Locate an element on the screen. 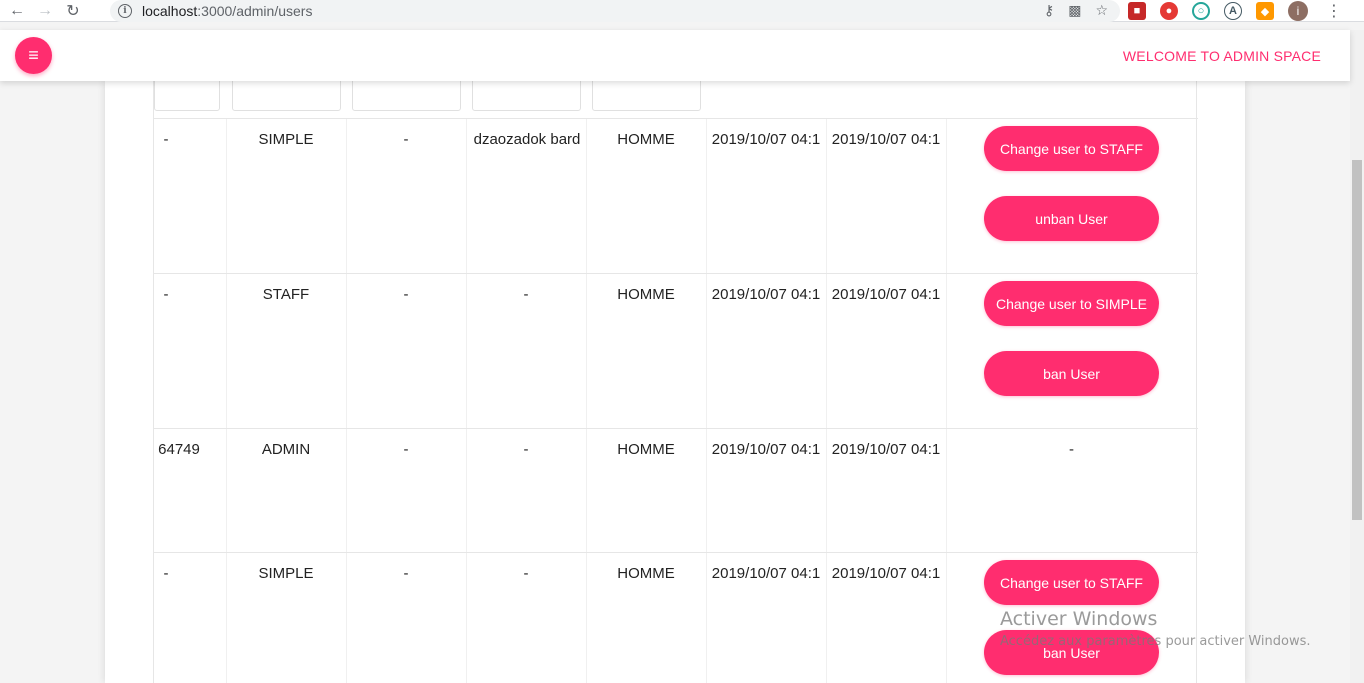  app-header: ≡ WELCOME TO ADMIN SPACE is located at coordinates (675, 55).